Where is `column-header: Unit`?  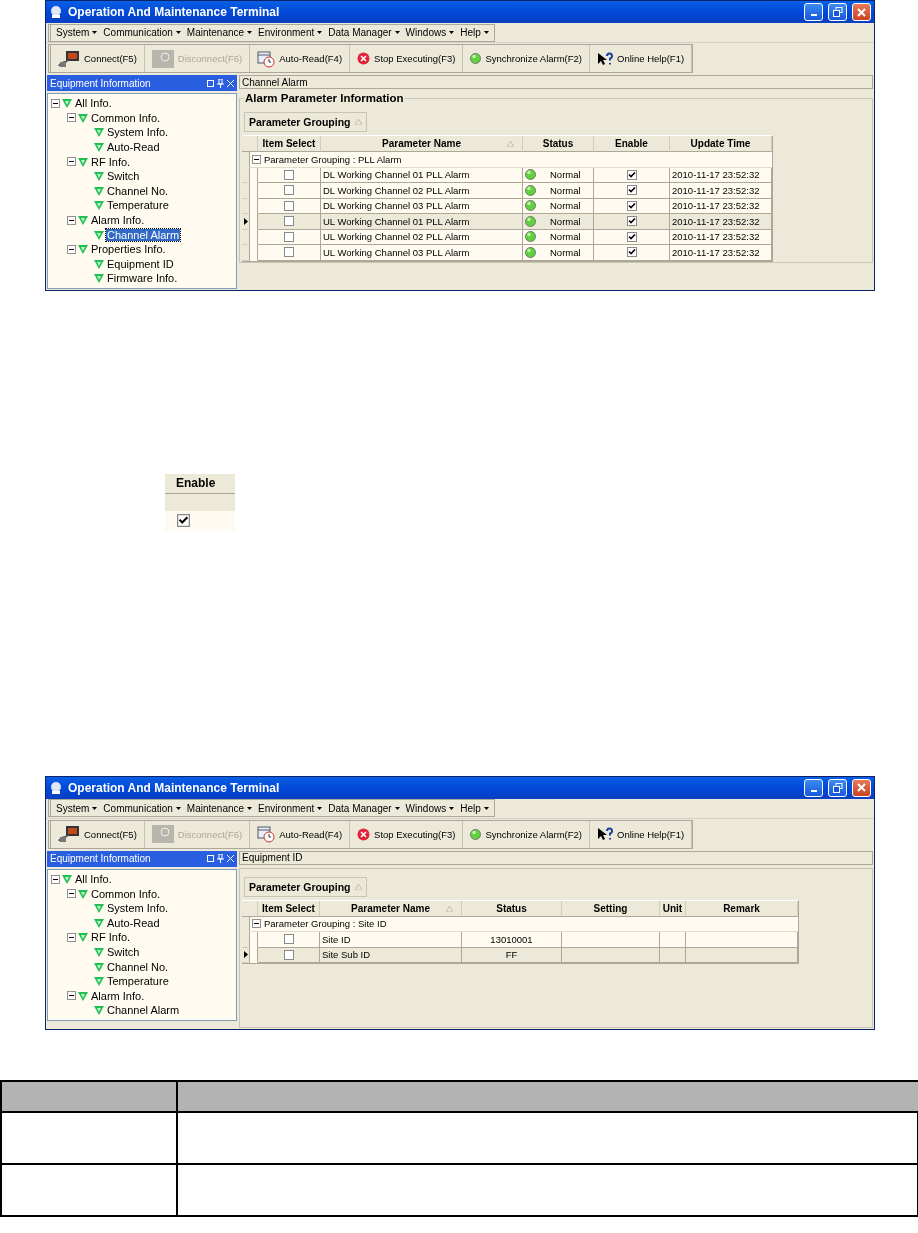 column-header: Unit is located at coordinates (673, 908).